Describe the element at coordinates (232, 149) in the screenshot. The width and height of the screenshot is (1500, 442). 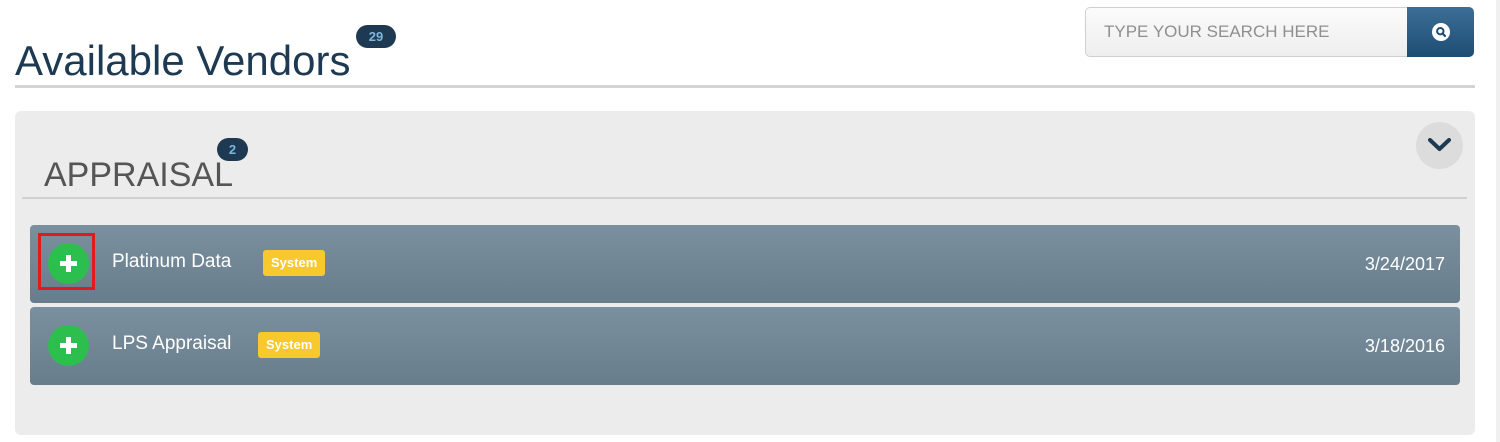
I see `category-count-badge: 2` at that location.